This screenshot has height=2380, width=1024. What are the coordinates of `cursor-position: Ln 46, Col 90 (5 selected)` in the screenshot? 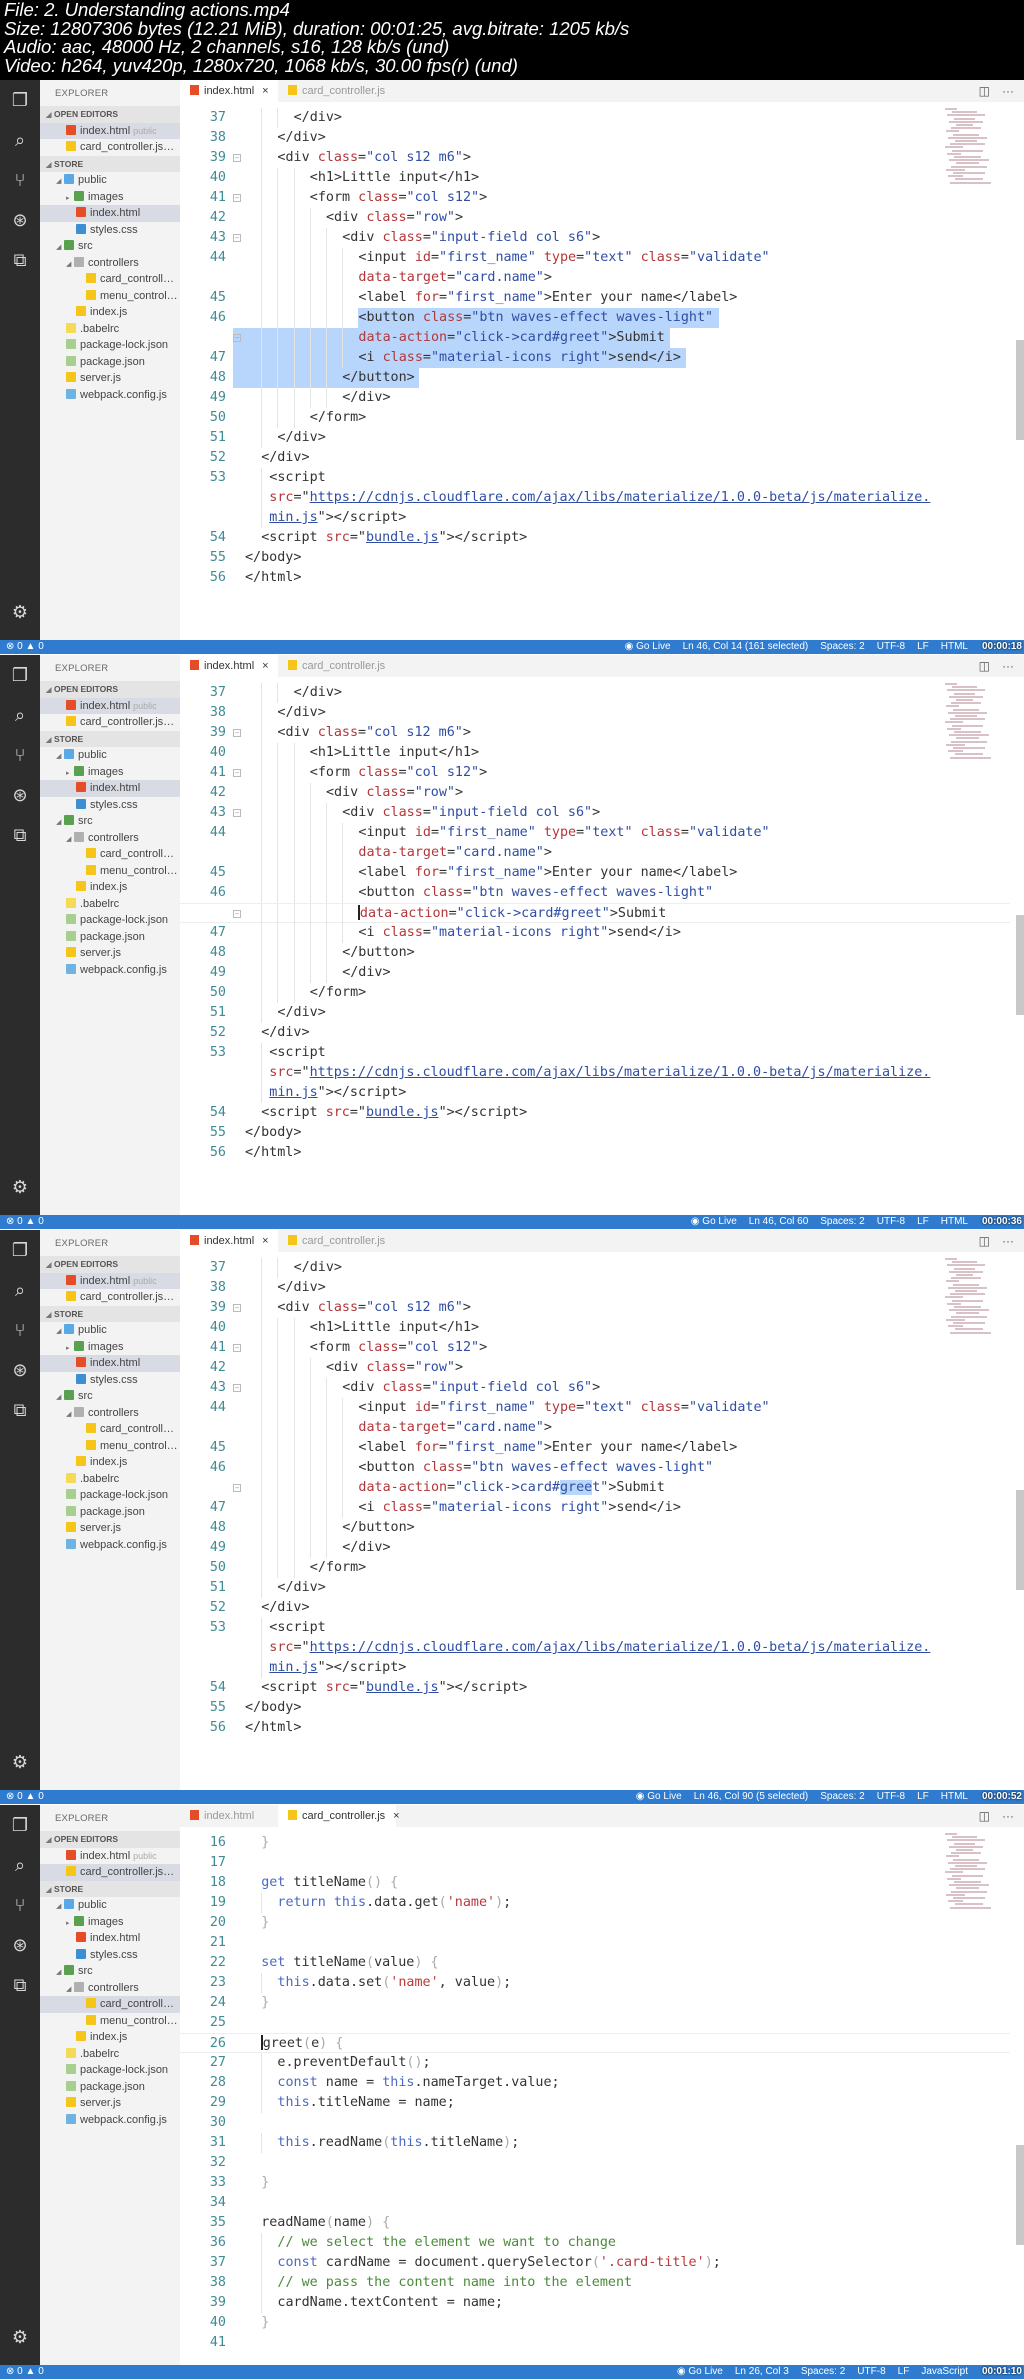 It's located at (751, 1797).